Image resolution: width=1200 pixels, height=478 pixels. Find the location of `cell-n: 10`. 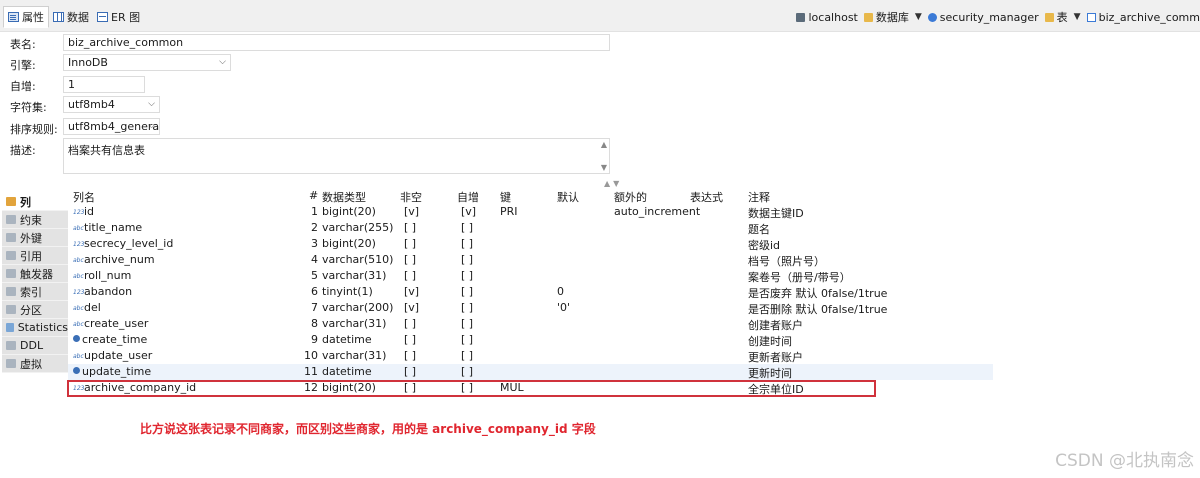

cell-n: 10 is located at coordinates (308, 355).